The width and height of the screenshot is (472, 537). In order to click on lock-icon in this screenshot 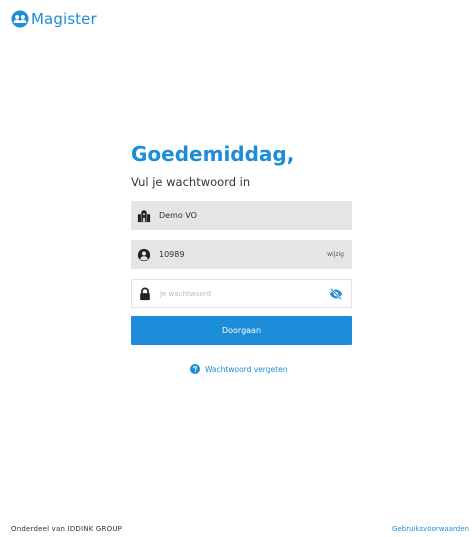, I will do `click(145, 293)`.